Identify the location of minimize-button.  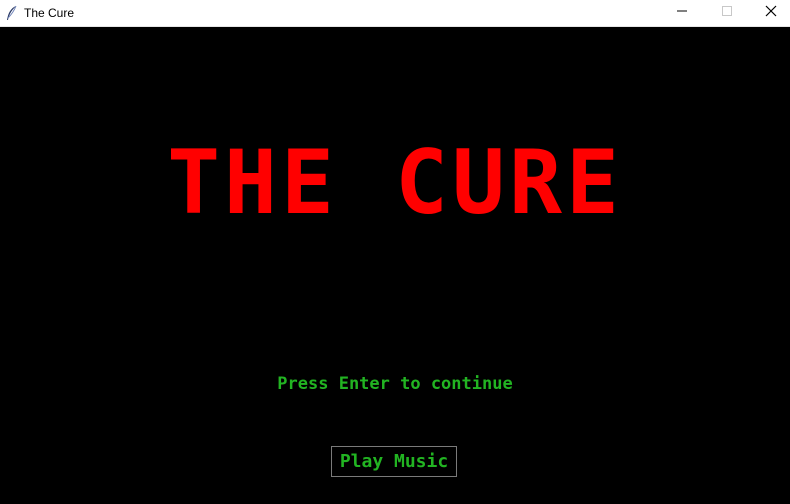
(682, 13).